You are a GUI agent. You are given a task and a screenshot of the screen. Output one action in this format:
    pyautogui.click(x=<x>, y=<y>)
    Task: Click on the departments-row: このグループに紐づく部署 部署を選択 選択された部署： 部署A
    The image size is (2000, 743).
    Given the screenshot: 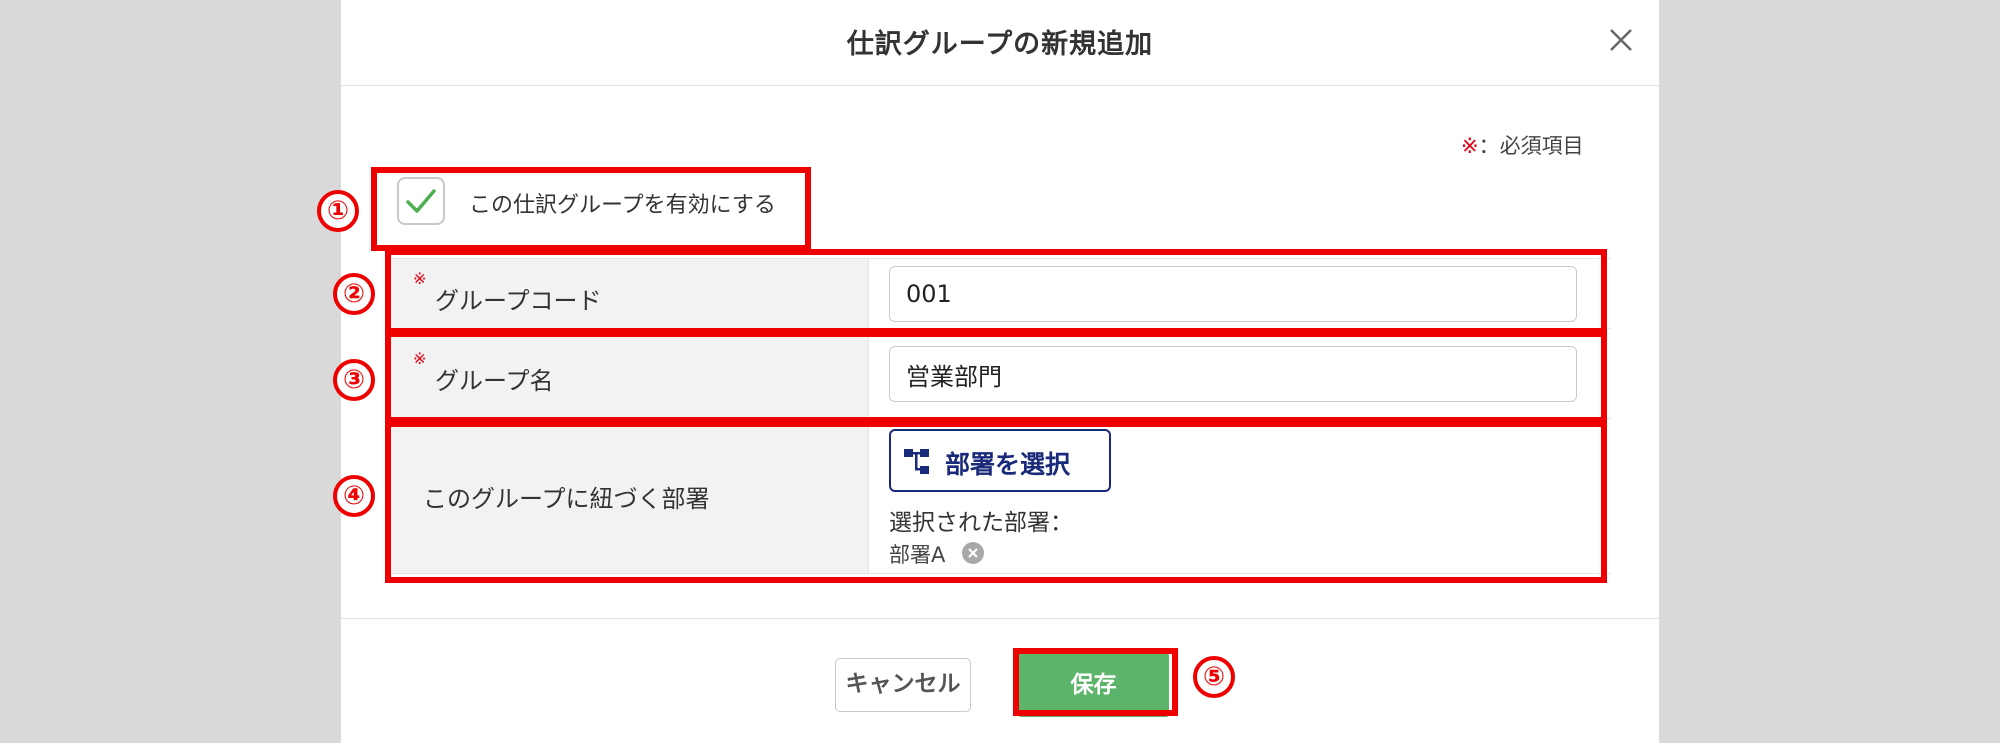 What is the action you would take?
    pyautogui.click(x=1000, y=496)
    